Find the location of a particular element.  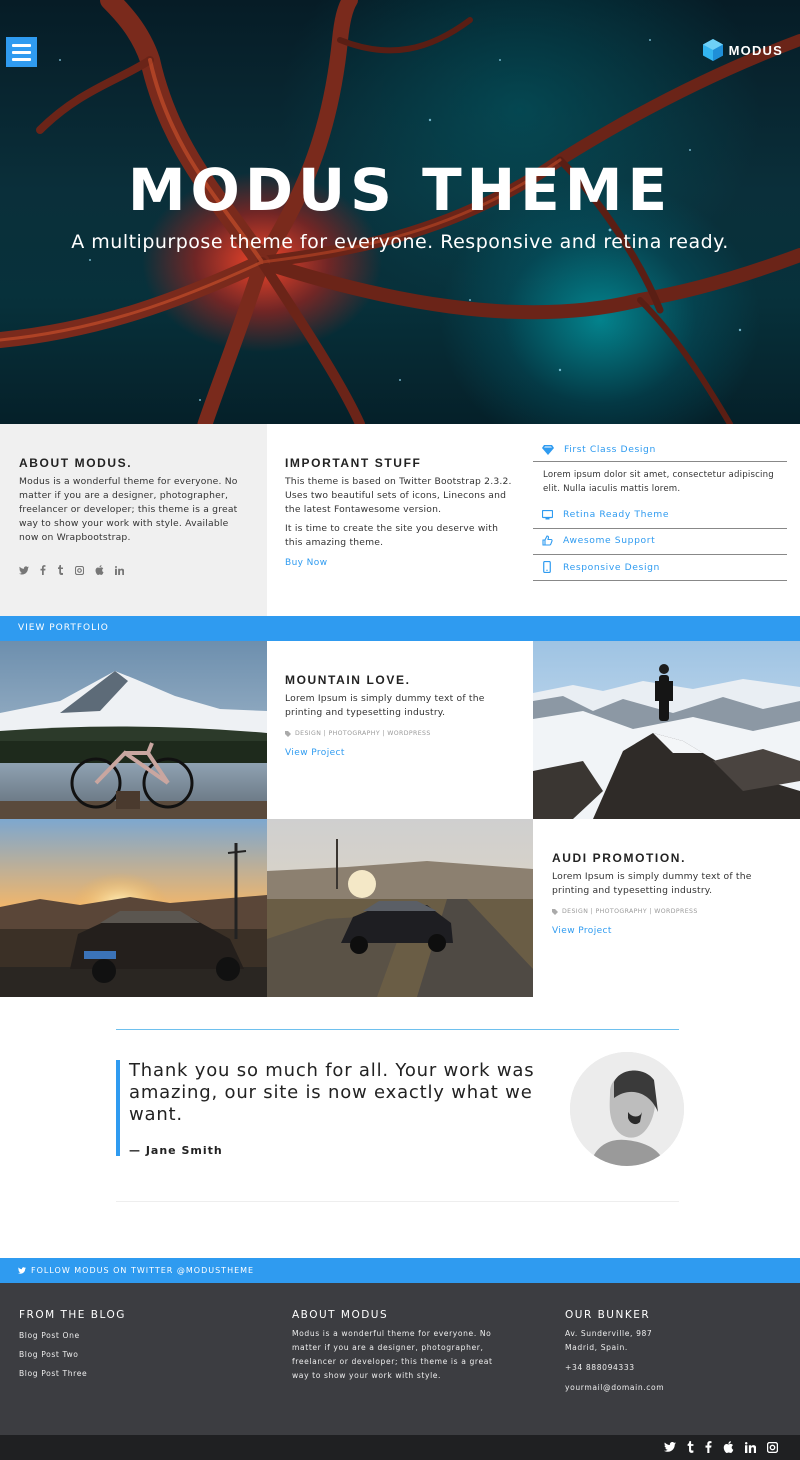

blog-post-link: Blog Post One is located at coordinates (139, 1335).